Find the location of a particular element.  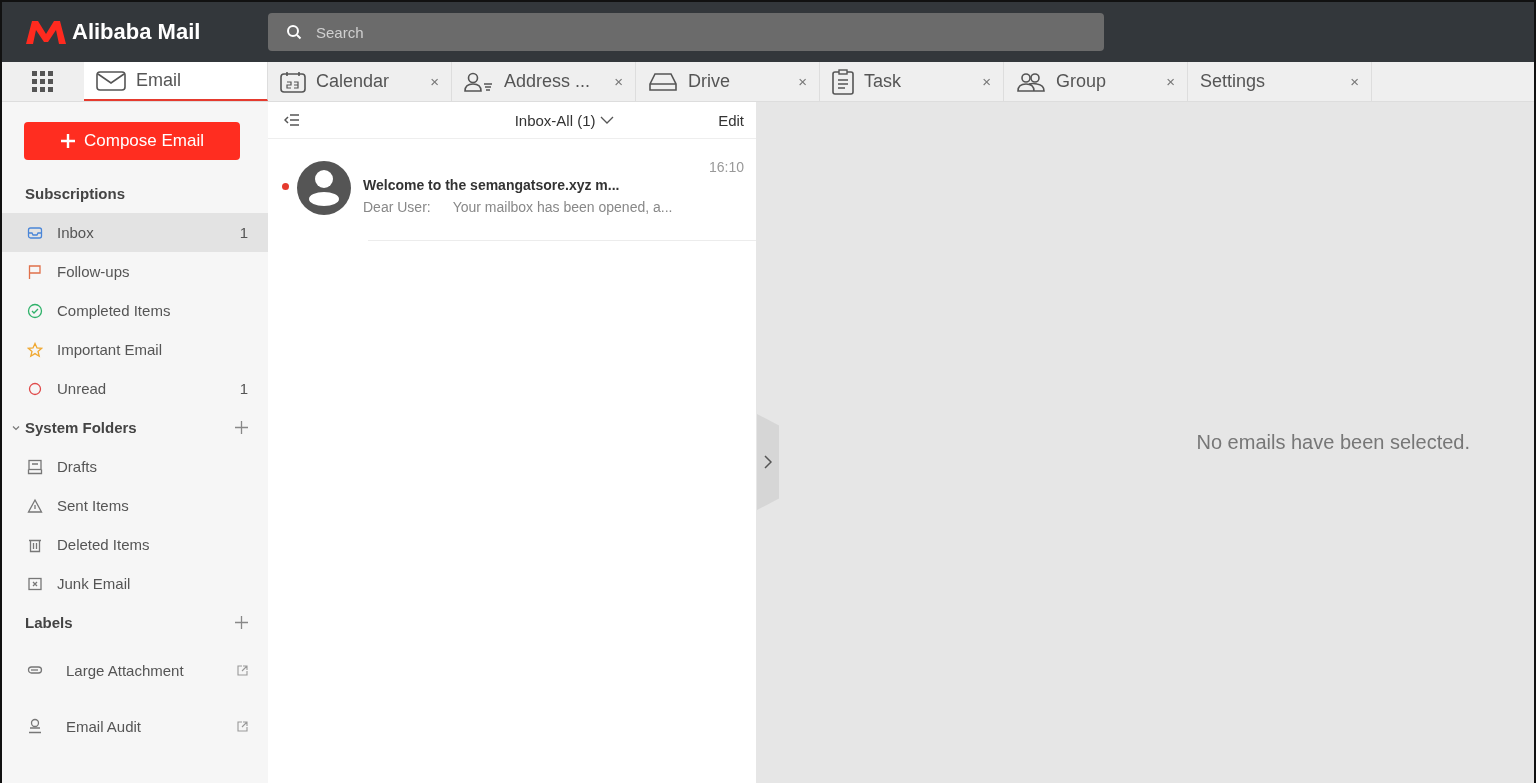

app-grid-icon is located at coordinates (43, 81).